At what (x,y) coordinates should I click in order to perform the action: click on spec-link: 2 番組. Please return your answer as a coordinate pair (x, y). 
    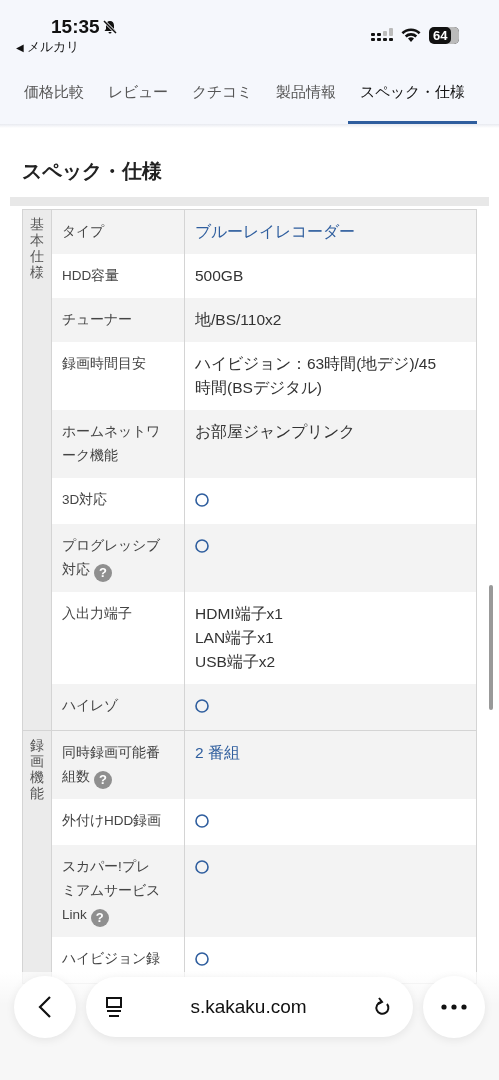
    Looking at the image, I should click on (217, 752).